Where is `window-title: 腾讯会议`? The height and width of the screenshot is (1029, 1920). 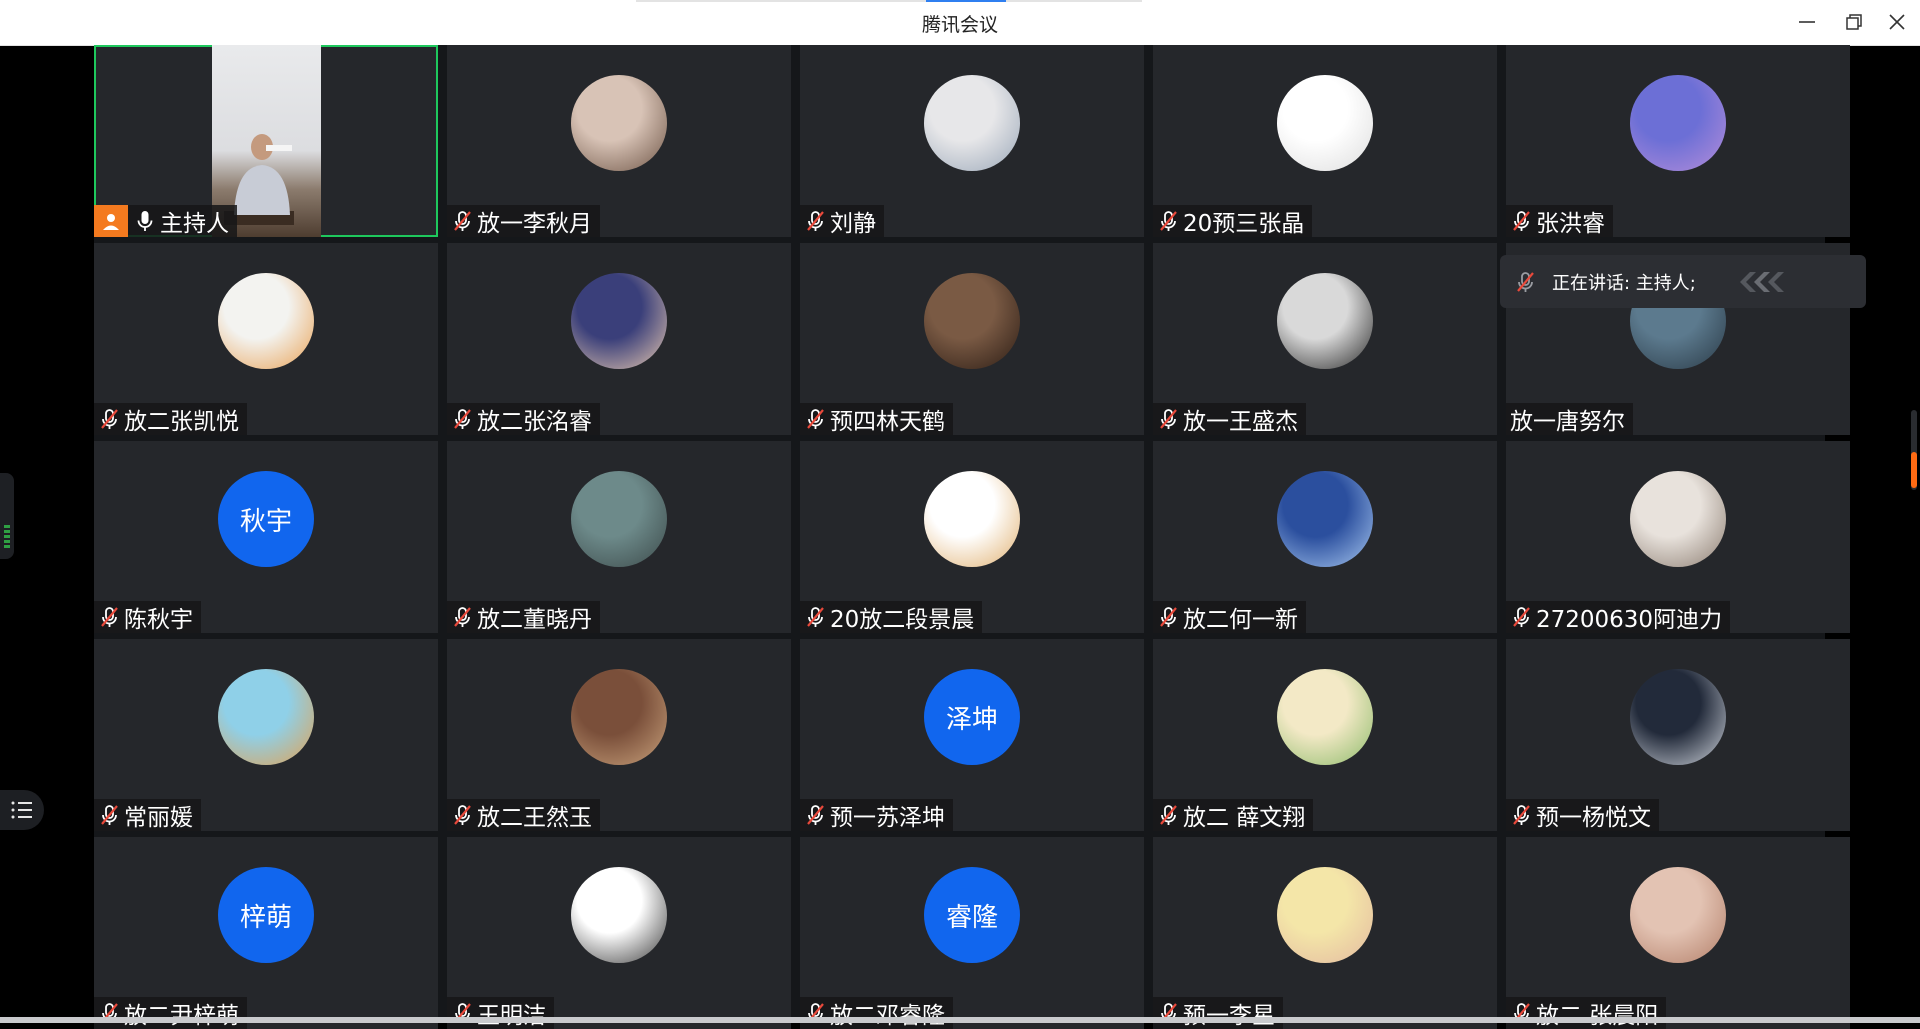 window-title: 腾讯会议 is located at coordinates (959, 25).